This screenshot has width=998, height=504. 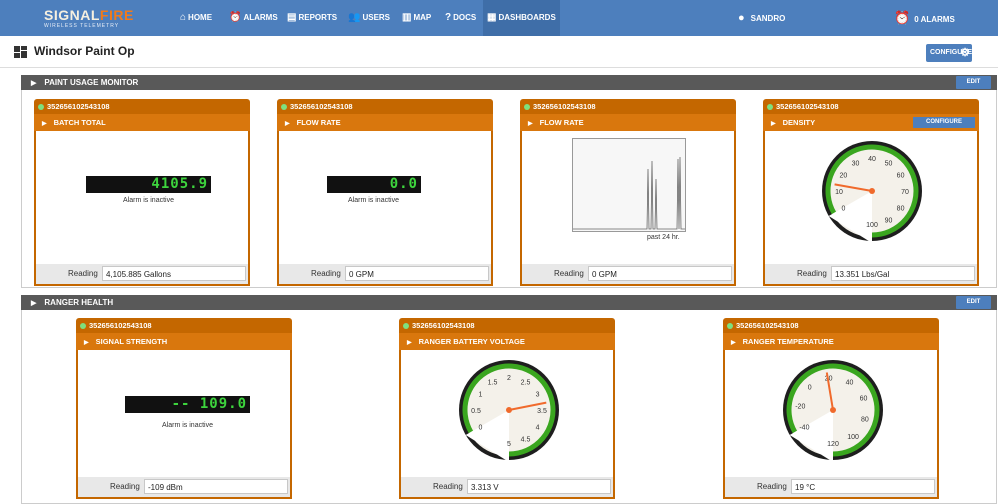 What do you see at coordinates (374, 184) in the screenshot?
I see `lcd-display: 0.0` at bounding box center [374, 184].